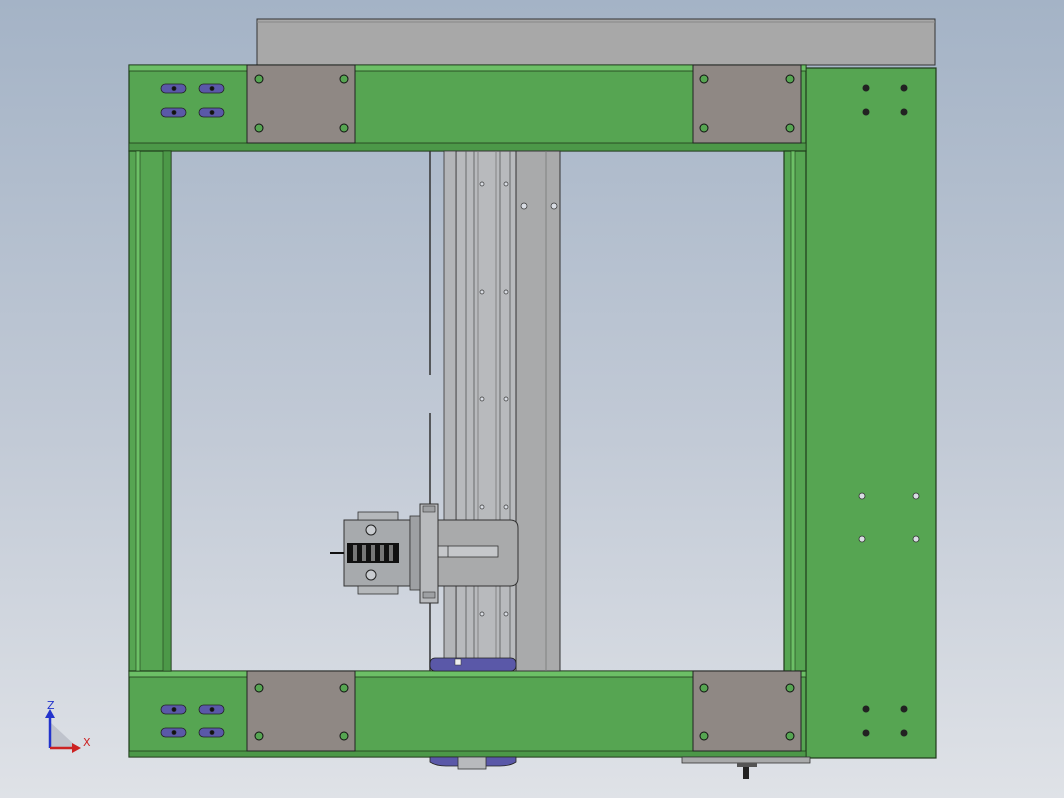 This screenshot has height=798, width=1064. Describe the element at coordinates (375, 553) in the screenshot. I see `stepper-motor` at that location.